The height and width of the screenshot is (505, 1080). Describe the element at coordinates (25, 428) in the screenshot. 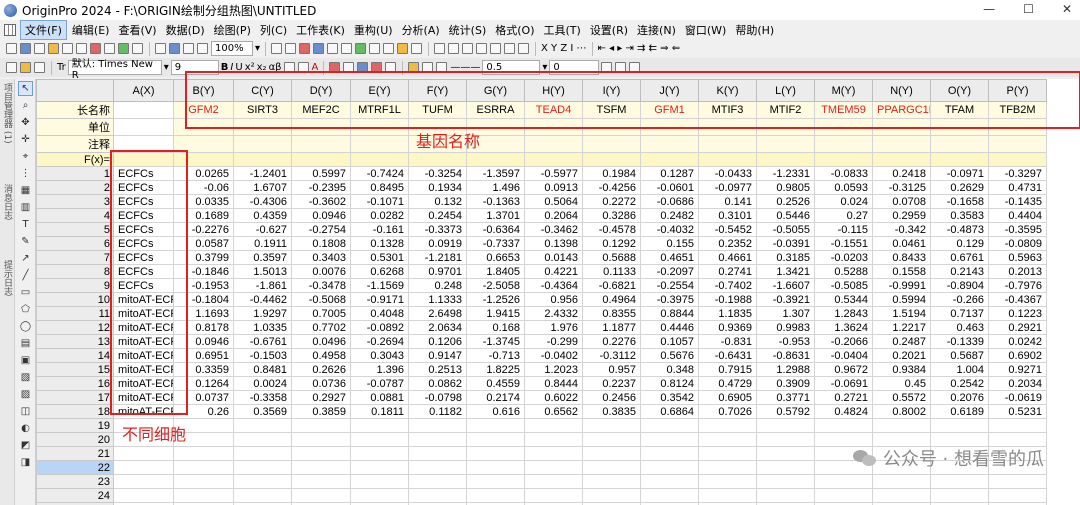

I see `color-tool-icon: ◐` at that location.